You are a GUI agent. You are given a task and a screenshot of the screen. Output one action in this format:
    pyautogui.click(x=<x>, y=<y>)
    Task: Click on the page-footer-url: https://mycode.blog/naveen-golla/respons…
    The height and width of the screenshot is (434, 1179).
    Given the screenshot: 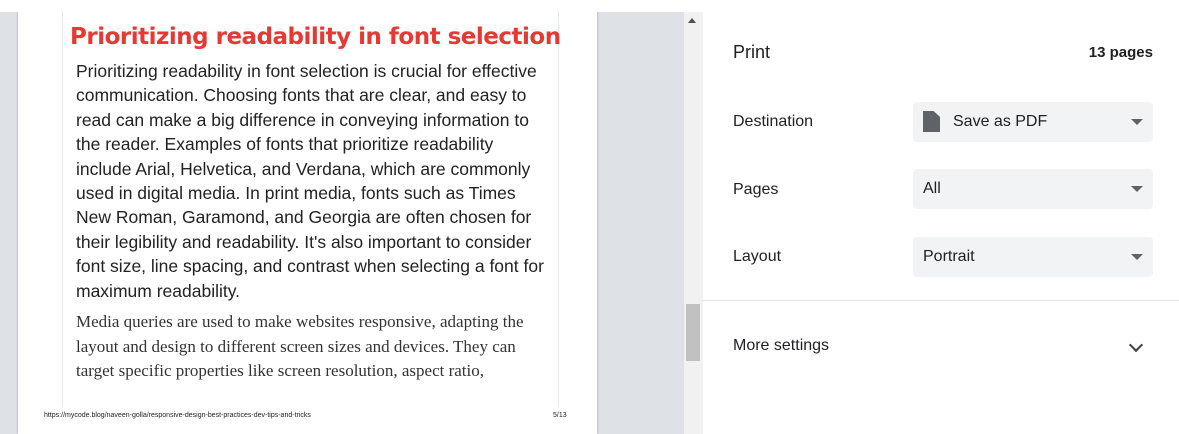 What is the action you would take?
    pyautogui.click(x=177, y=415)
    